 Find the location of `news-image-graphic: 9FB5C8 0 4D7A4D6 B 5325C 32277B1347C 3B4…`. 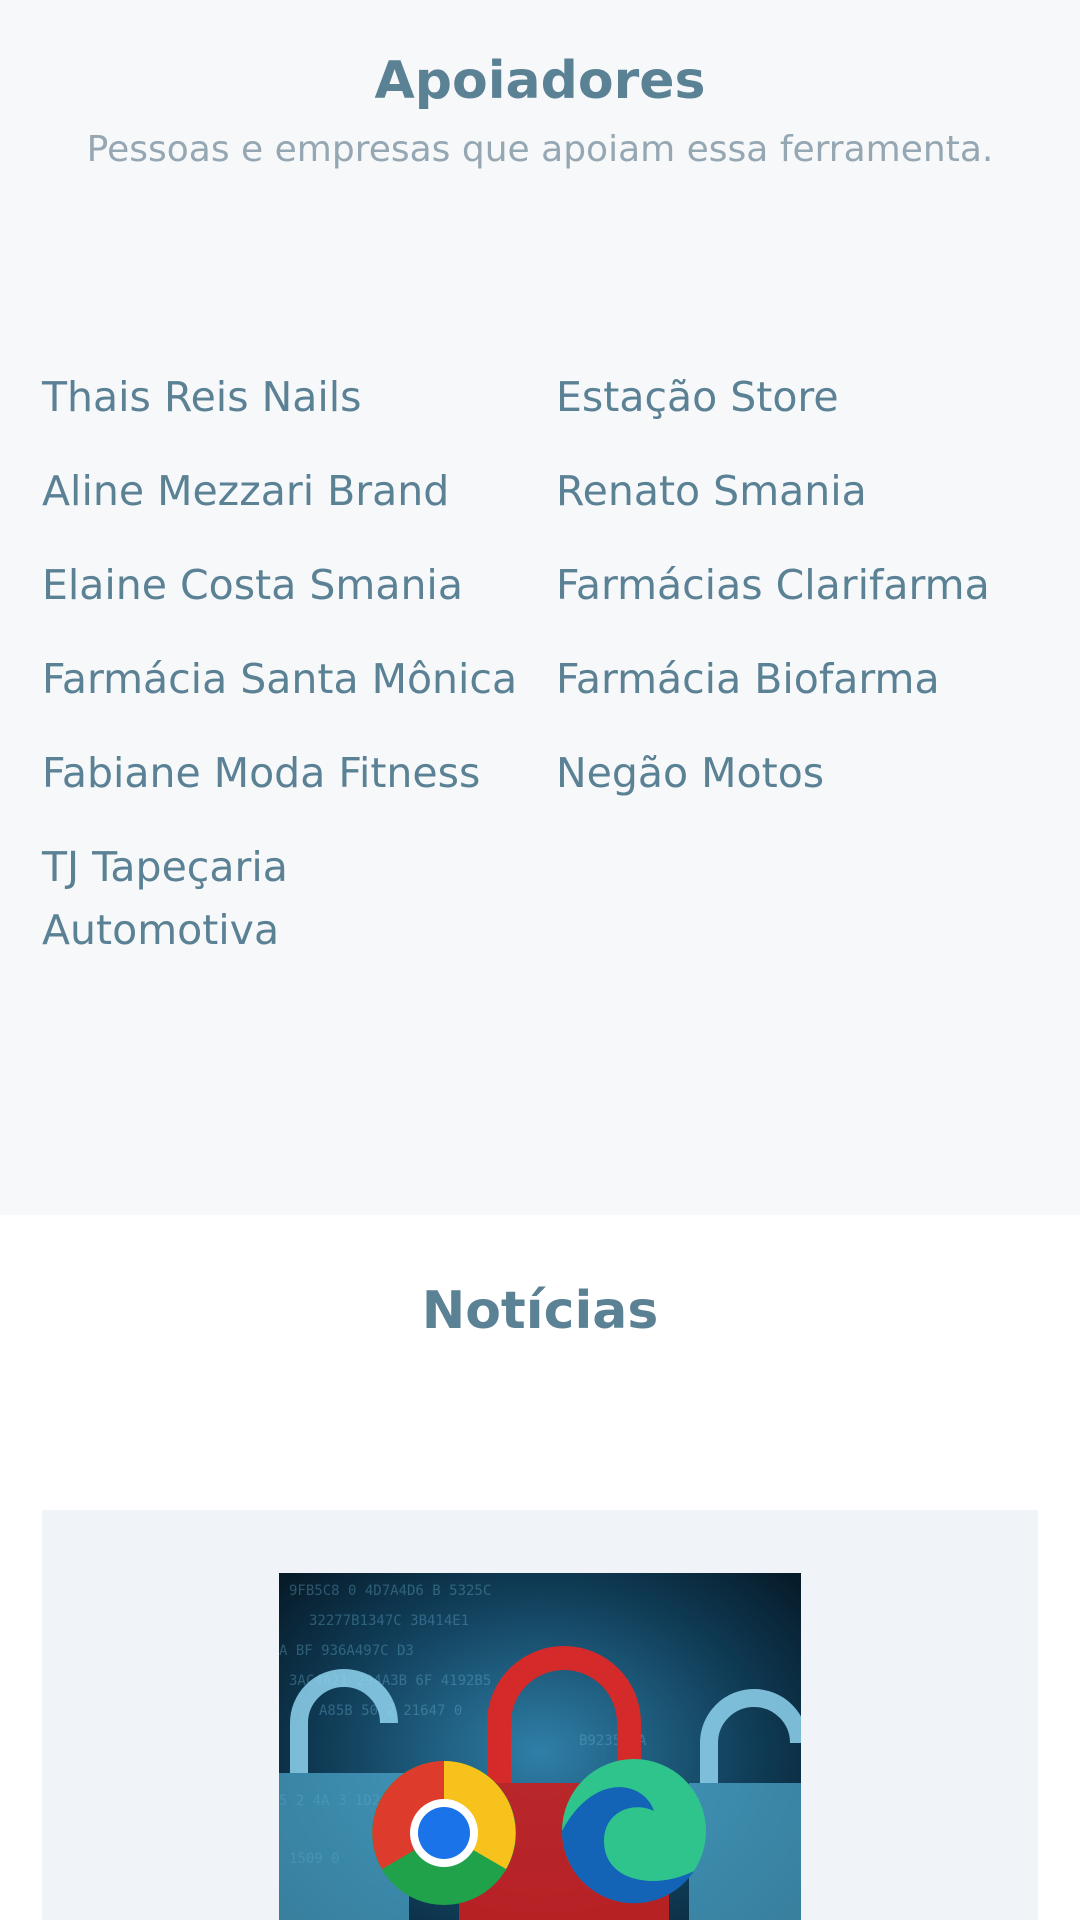

news-image-graphic: 9FB5C8 0 4D7A4D6 B 5325C 32277B1347C 3B4… is located at coordinates (540, 1746).